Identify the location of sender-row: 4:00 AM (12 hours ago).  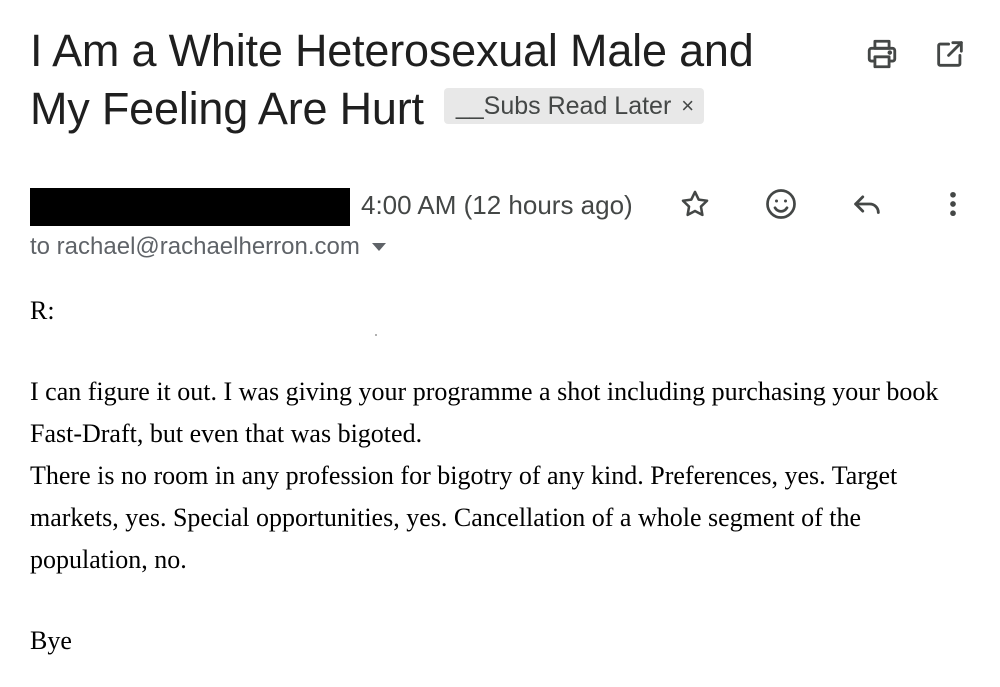
(501, 205).